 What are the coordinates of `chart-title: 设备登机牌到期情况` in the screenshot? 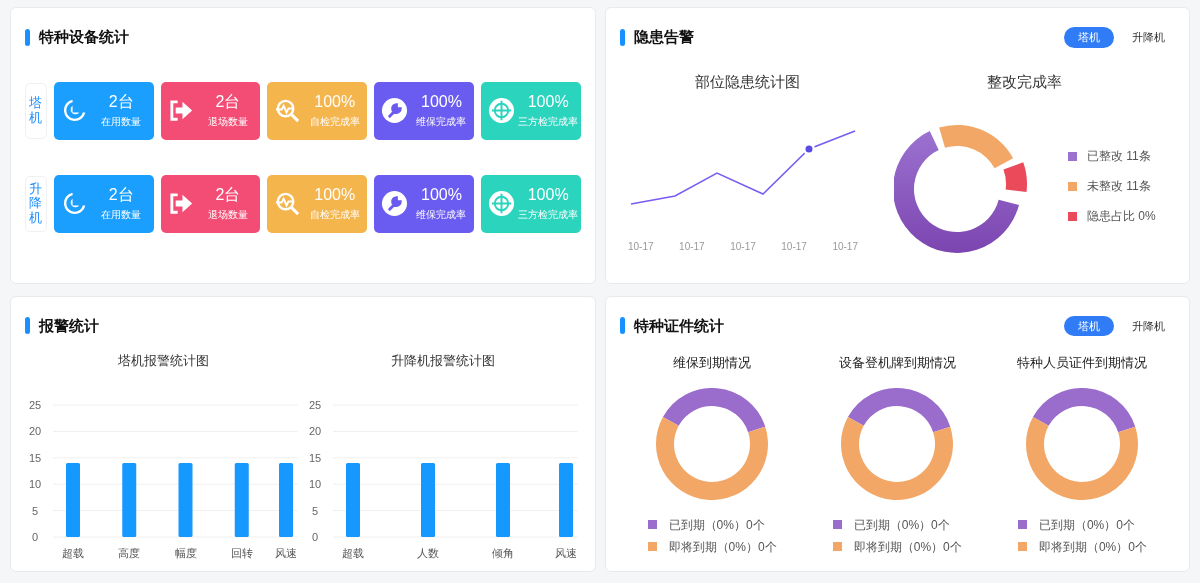 It's located at (897, 363).